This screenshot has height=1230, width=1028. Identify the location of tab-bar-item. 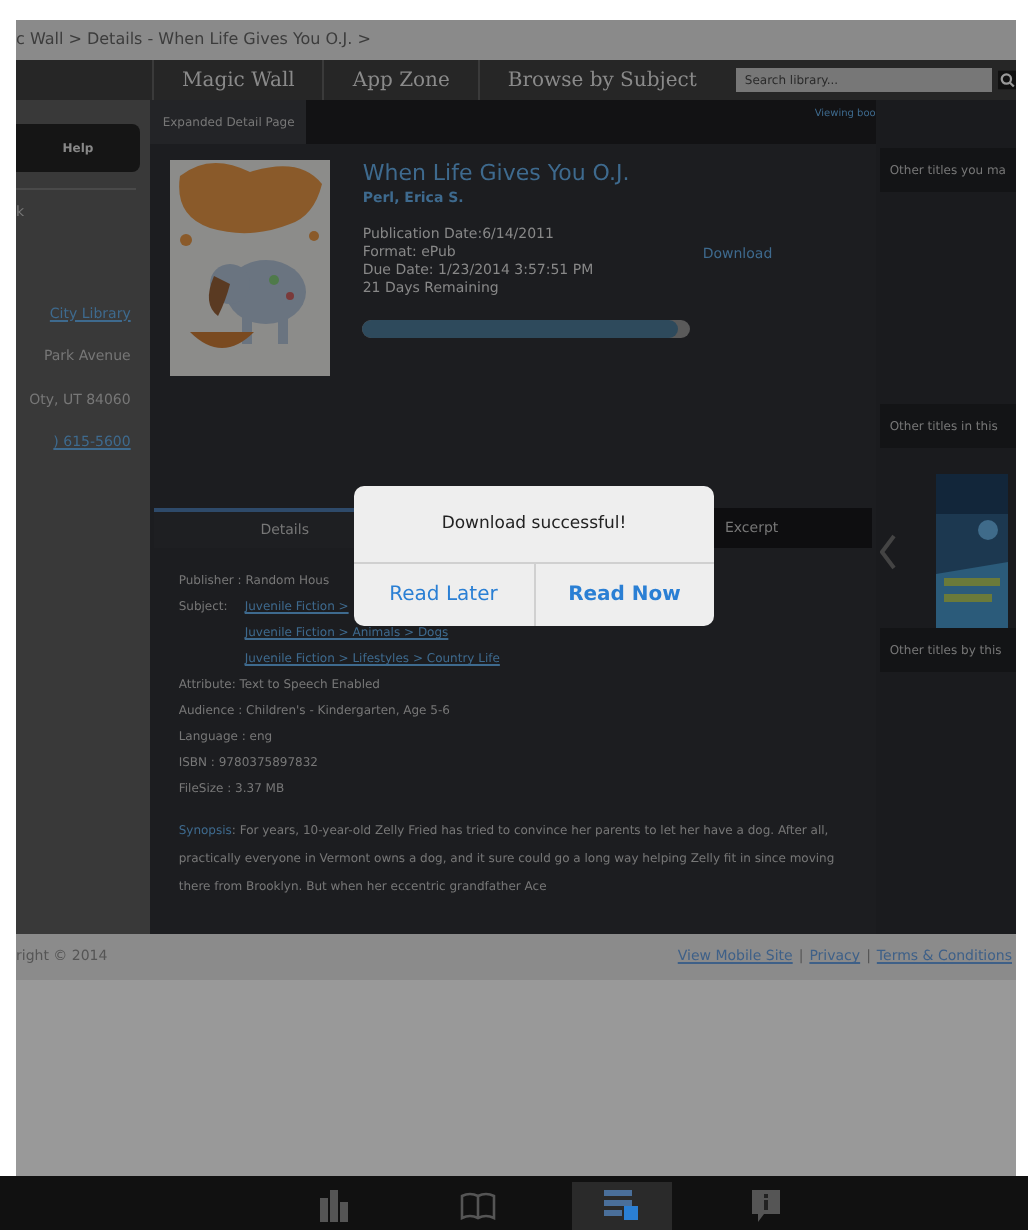
(622, 1206).